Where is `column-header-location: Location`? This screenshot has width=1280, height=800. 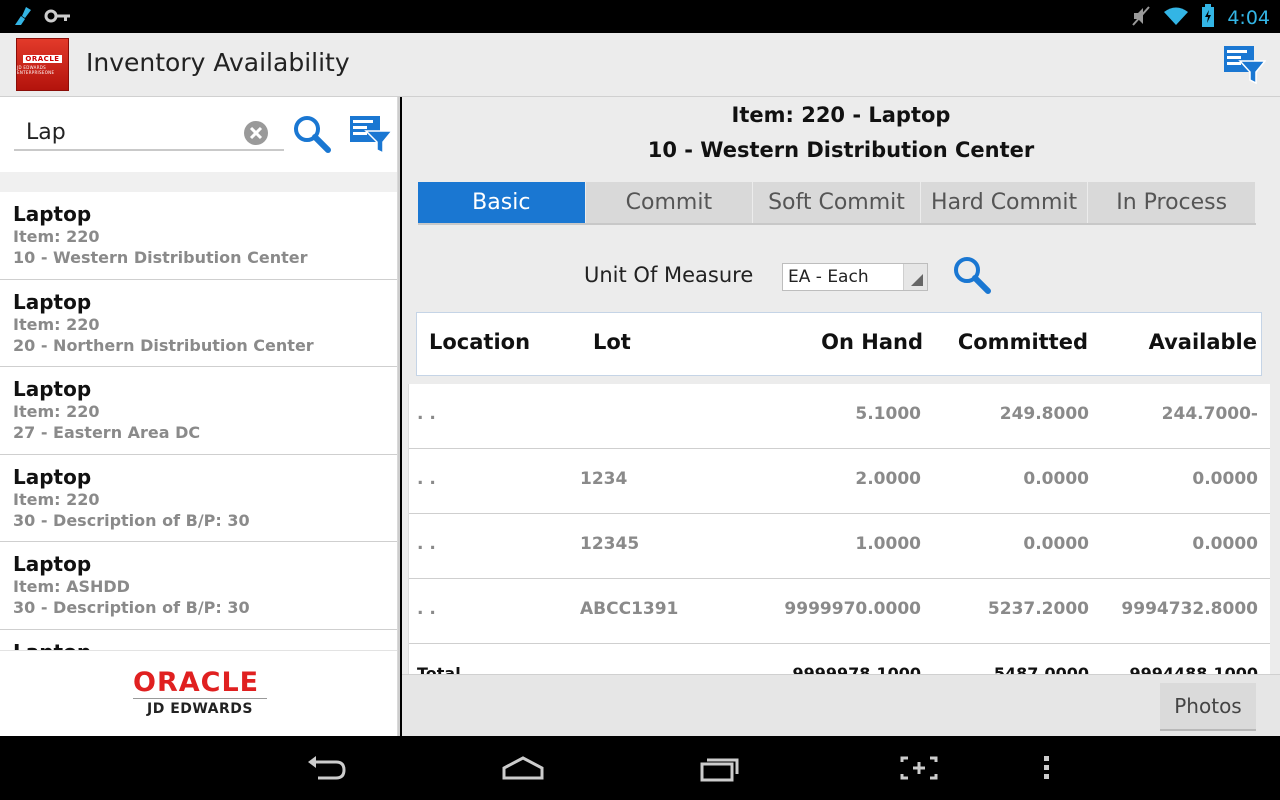 column-header-location: Location is located at coordinates (480, 342).